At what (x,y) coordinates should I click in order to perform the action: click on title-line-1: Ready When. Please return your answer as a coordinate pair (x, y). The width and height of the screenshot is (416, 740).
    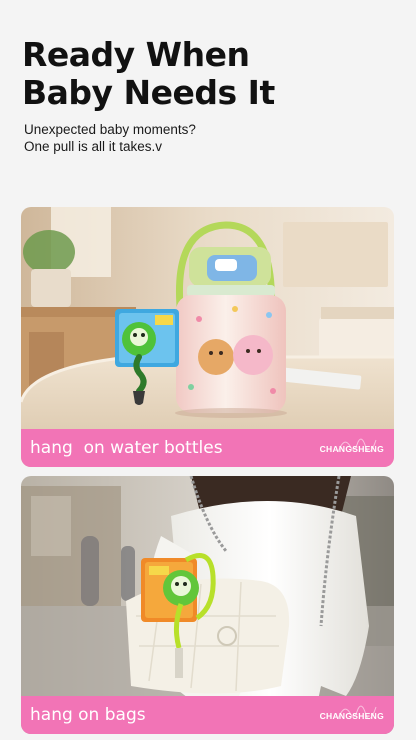
    Looking at the image, I should click on (136, 54).